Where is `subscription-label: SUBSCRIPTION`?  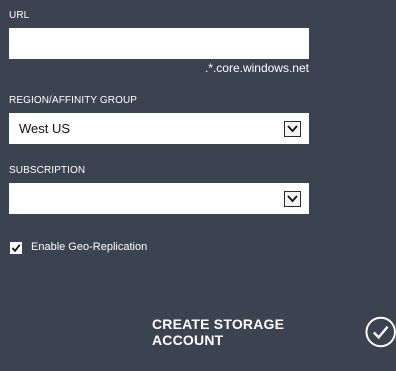 subscription-label: SUBSCRIPTION is located at coordinates (47, 170).